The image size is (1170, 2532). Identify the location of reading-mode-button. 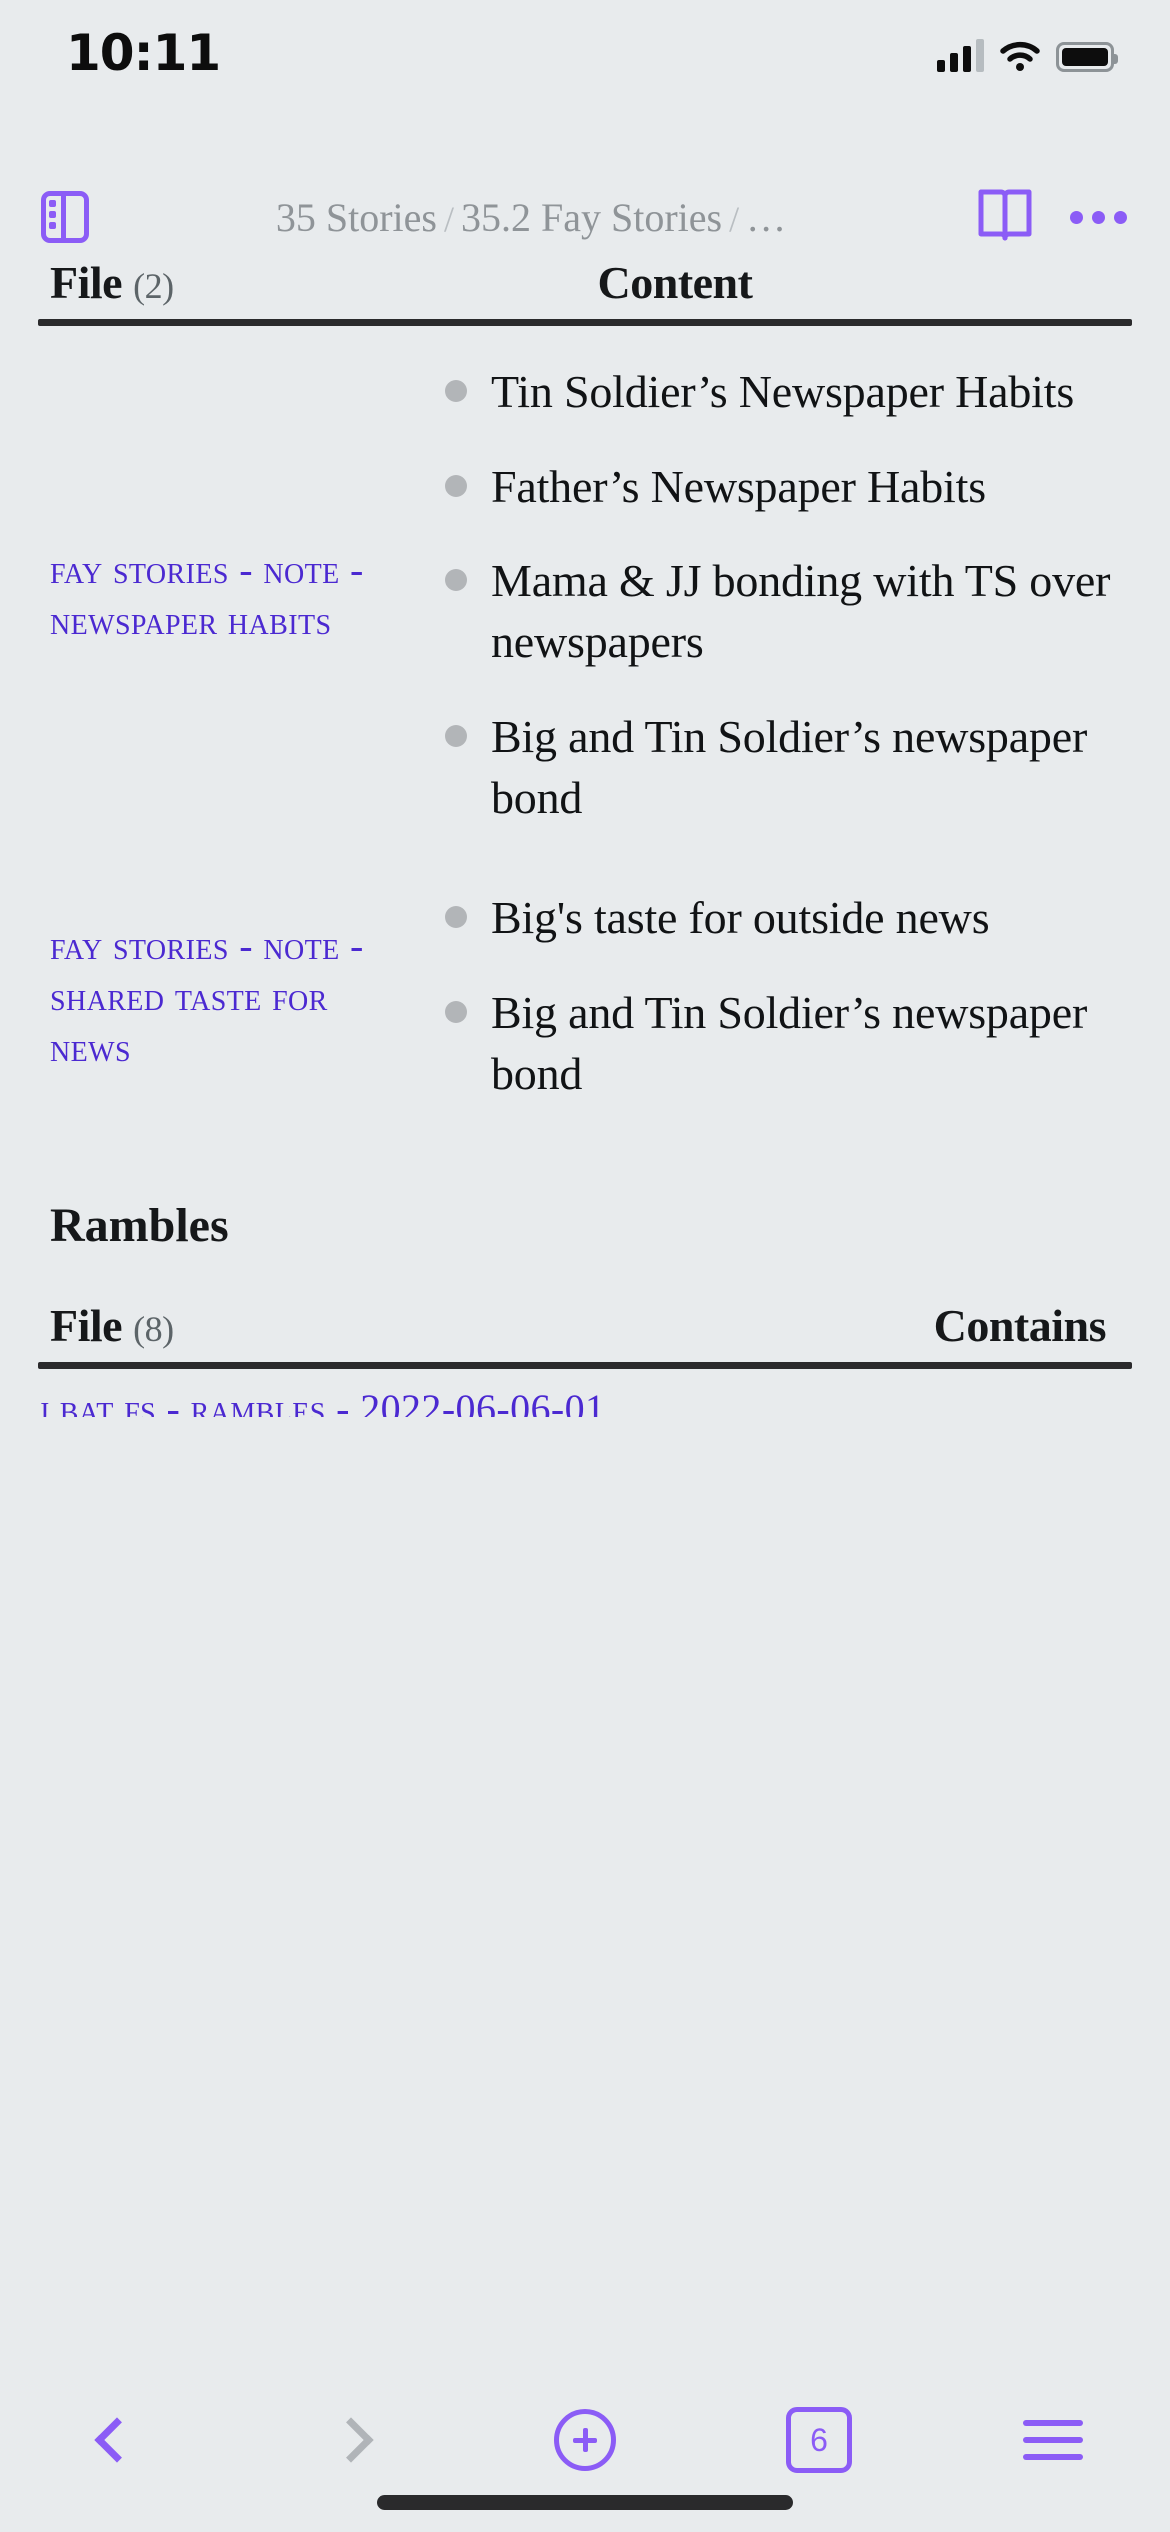
(1005, 217).